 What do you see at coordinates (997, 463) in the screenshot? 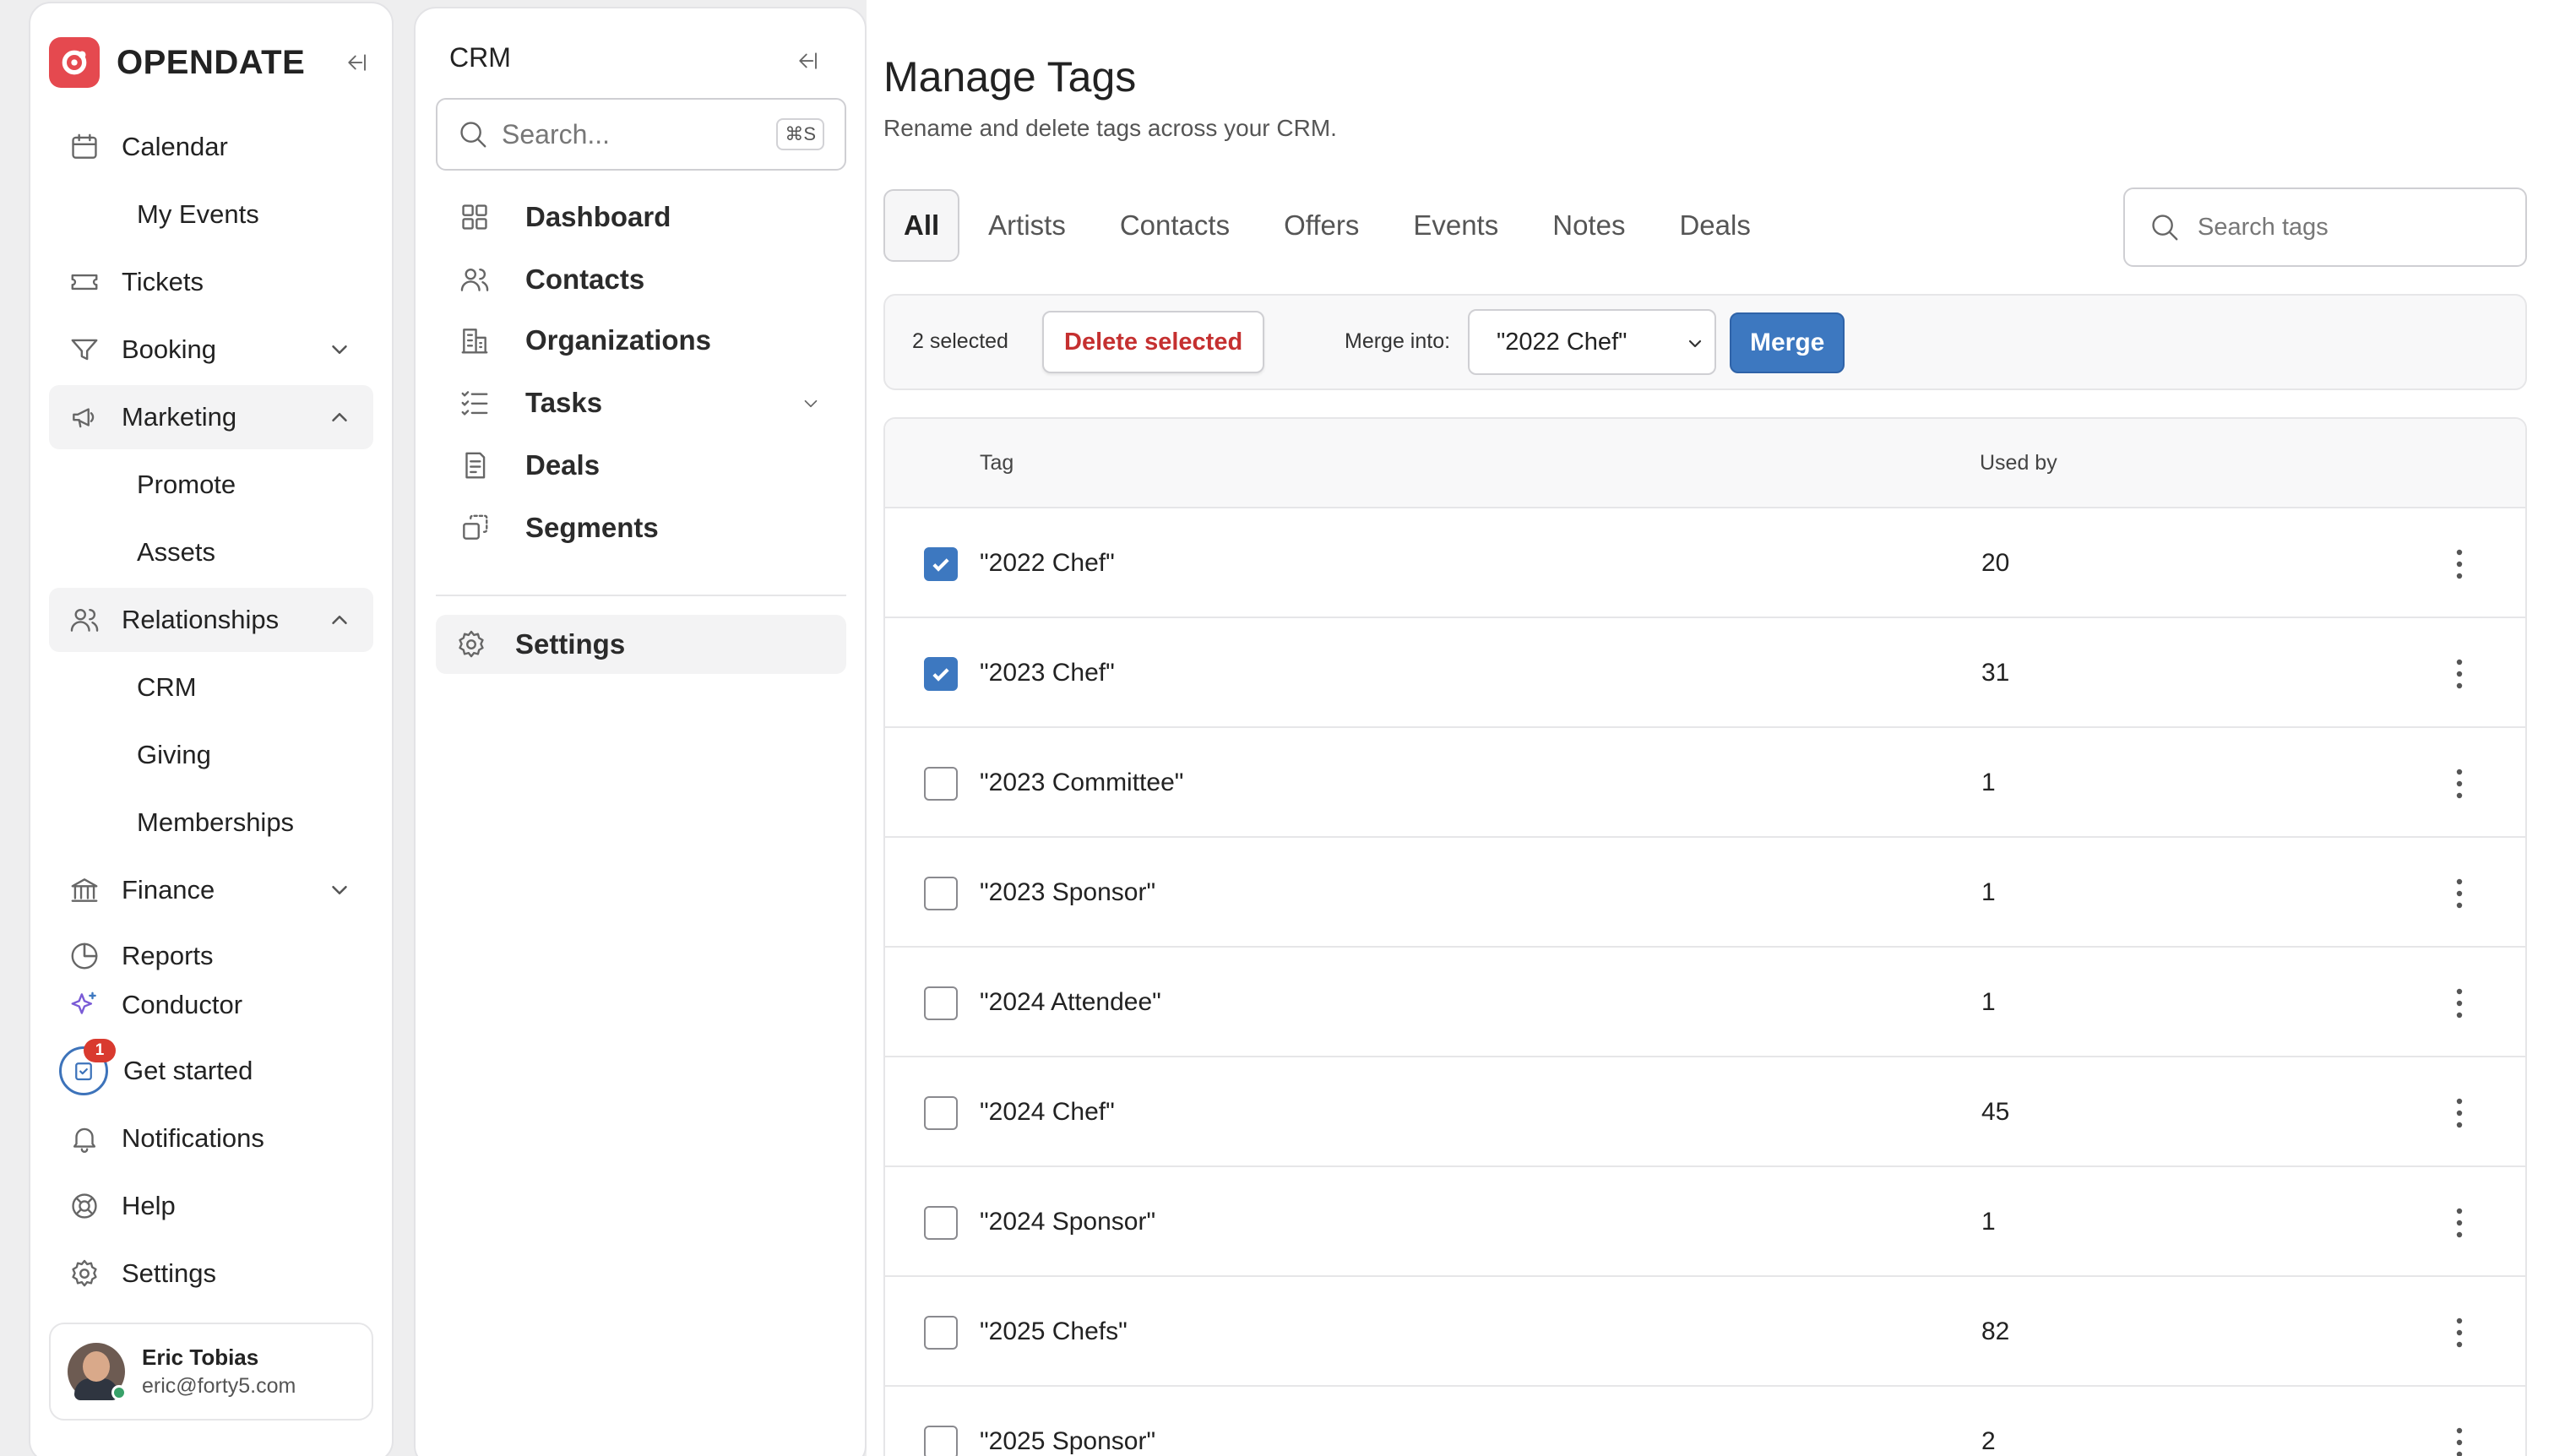
I see `column-header-tag: Tag` at bounding box center [997, 463].